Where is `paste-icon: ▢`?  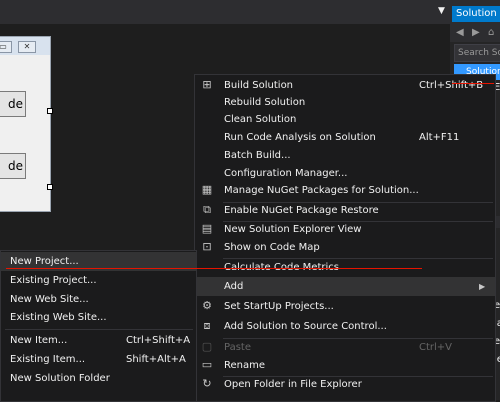
paste-icon: ▢ is located at coordinates (207, 346).